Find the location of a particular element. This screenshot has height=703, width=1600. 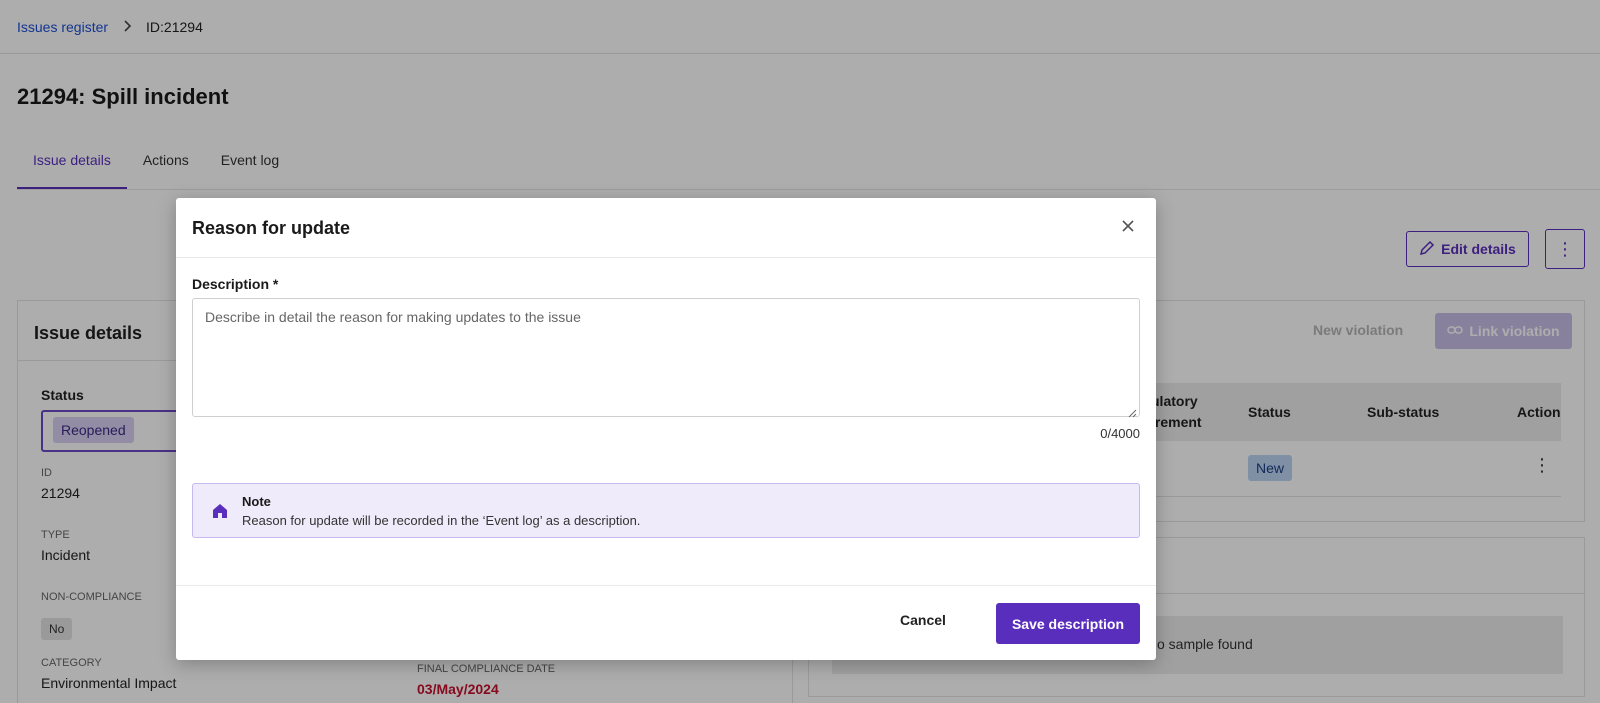

description-label: Description * is located at coordinates (235, 284).